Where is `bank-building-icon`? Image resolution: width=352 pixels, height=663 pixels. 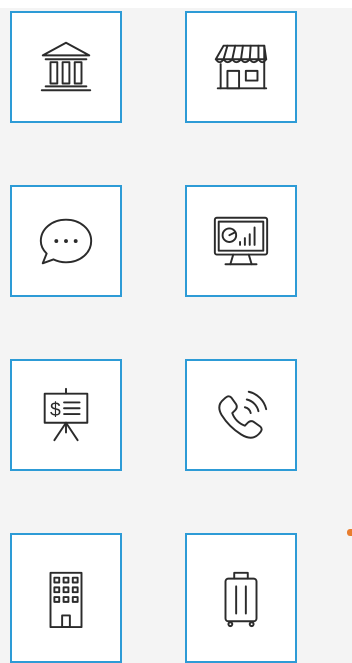
bank-building-icon is located at coordinates (66, 66).